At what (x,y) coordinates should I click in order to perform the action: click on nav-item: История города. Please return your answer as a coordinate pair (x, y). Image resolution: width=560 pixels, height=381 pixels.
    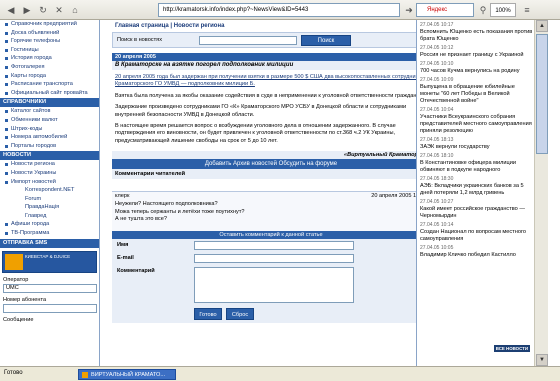
    Looking at the image, I should click on (49, 58).